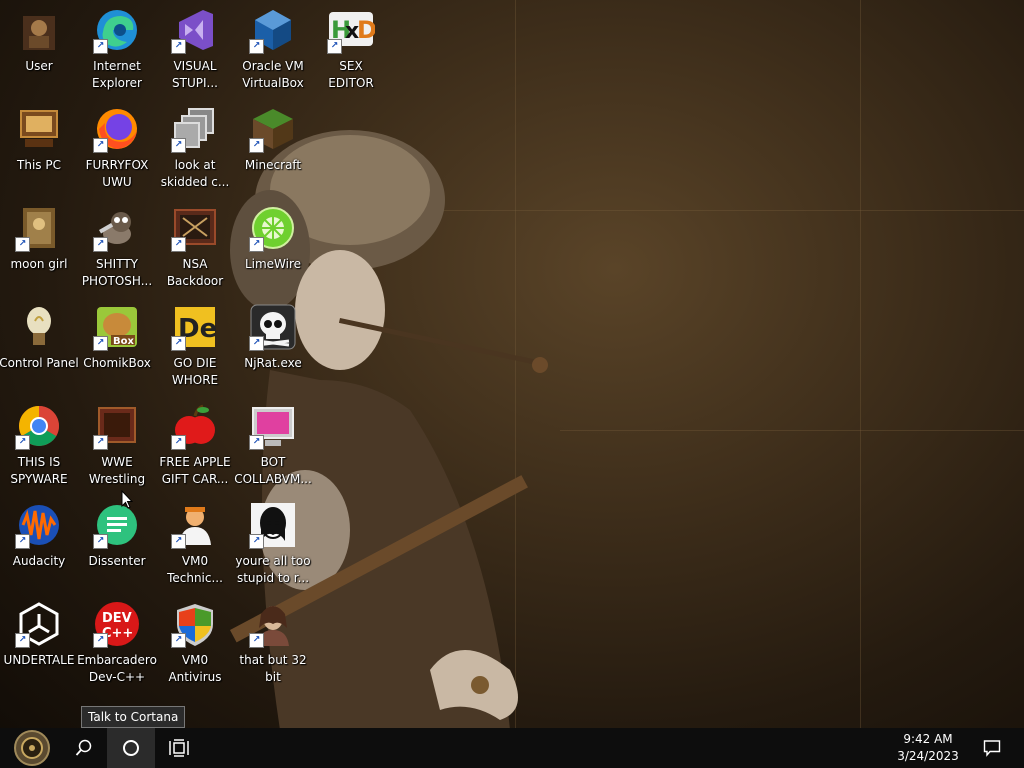  I want to click on desktop-icon: De ↗ GO DIE WHORE, so click(195, 346).